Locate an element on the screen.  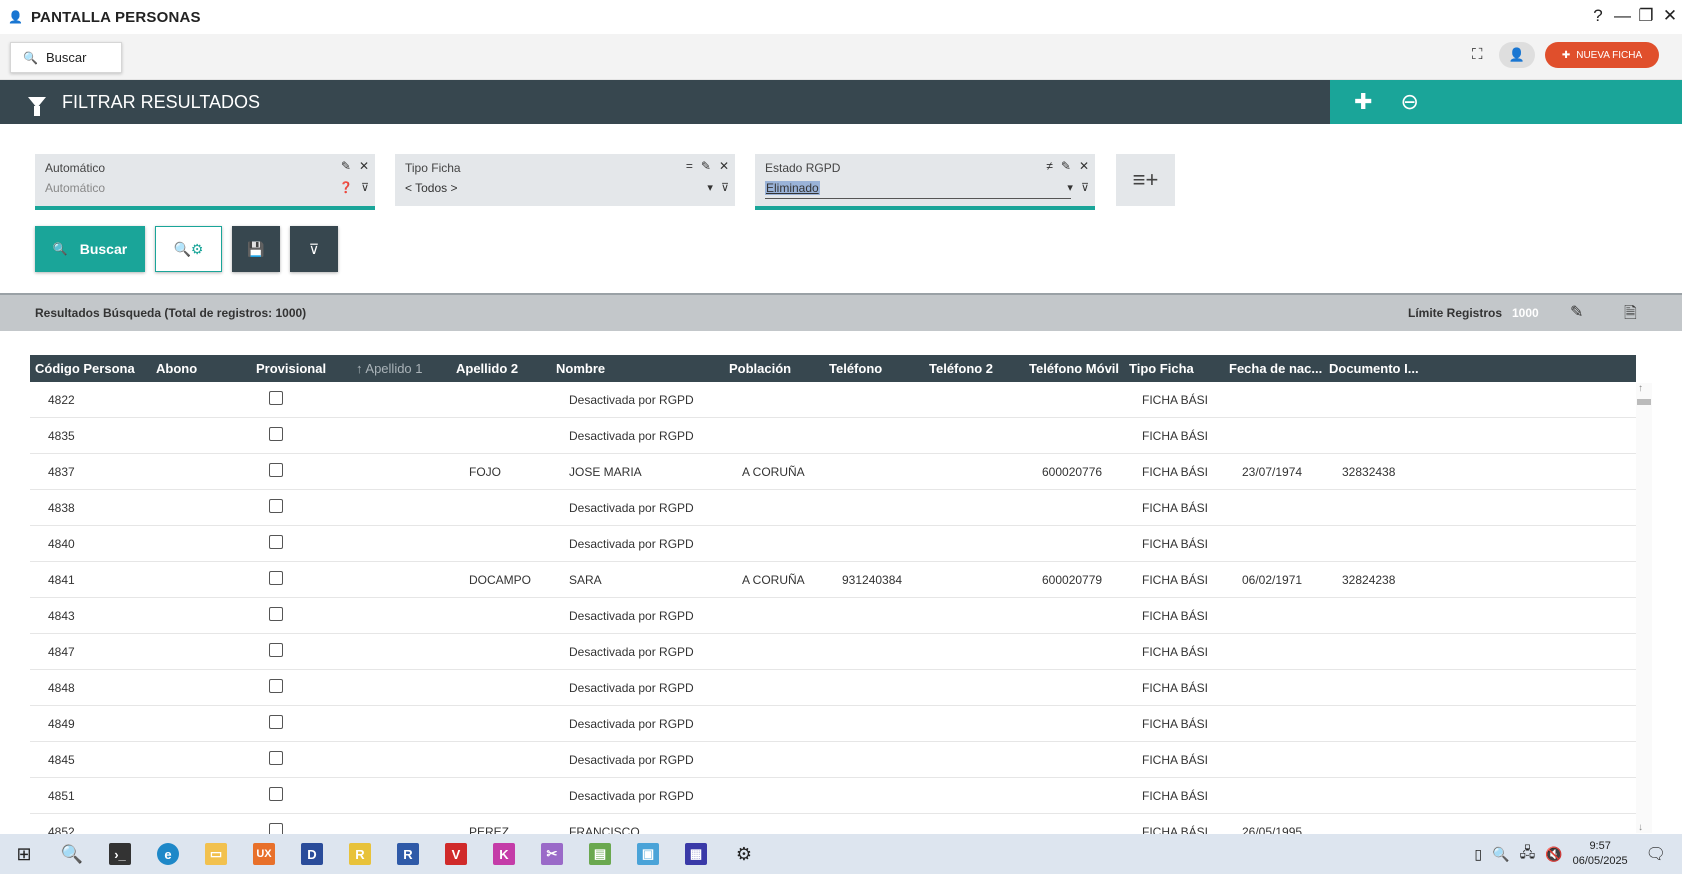
equals-icon: = is located at coordinates (689, 166).